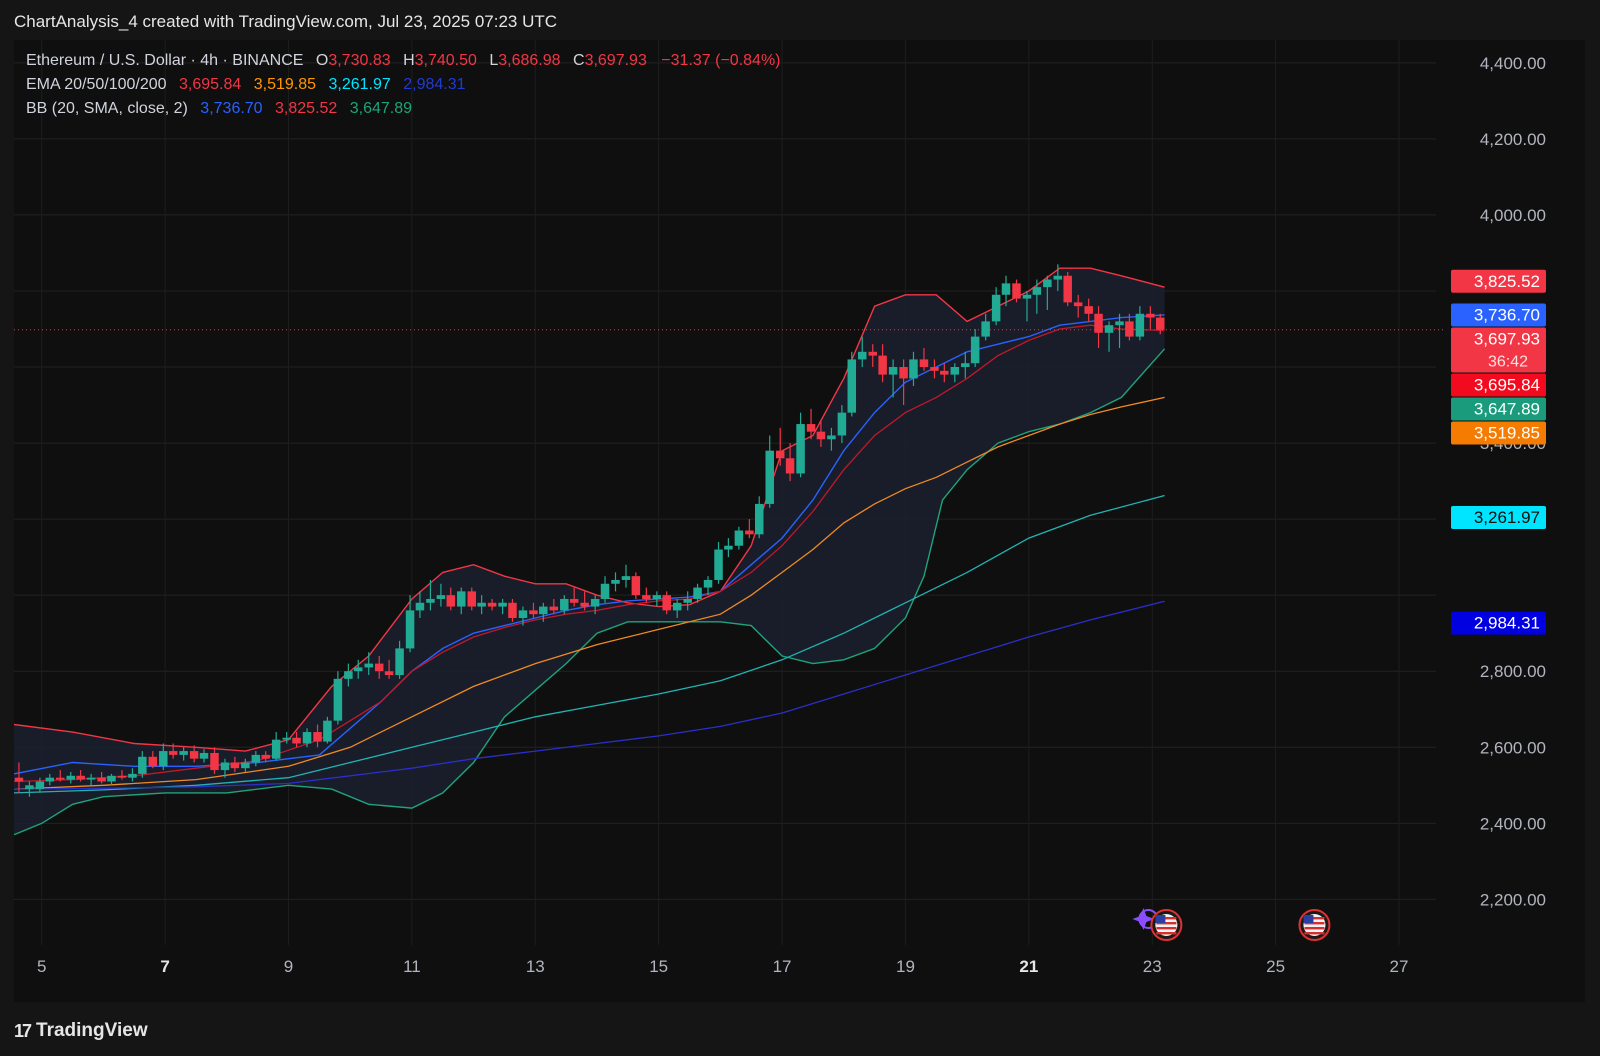 This screenshot has width=1600, height=1056. I want to click on legend-symbol: Ethereum / U.S. Dollar · 4h · BINANCE, so click(165, 60).